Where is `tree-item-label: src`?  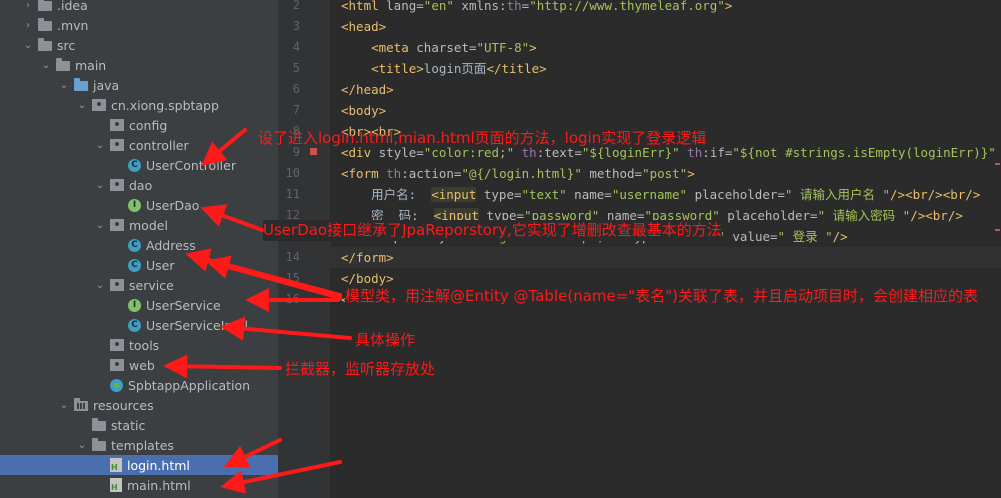
tree-item-label: src is located at coordinates (66, 45).